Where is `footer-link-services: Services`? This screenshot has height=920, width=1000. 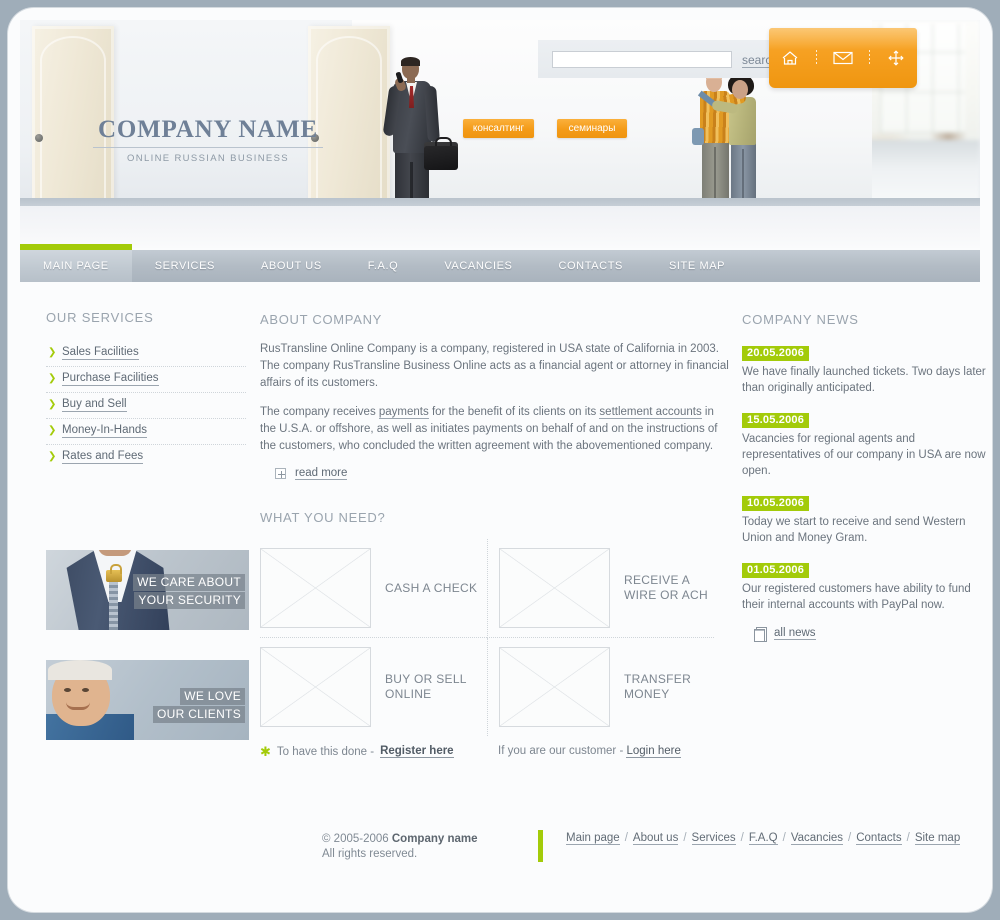 footer-link-services: Services is located at coordinates (713, 838).